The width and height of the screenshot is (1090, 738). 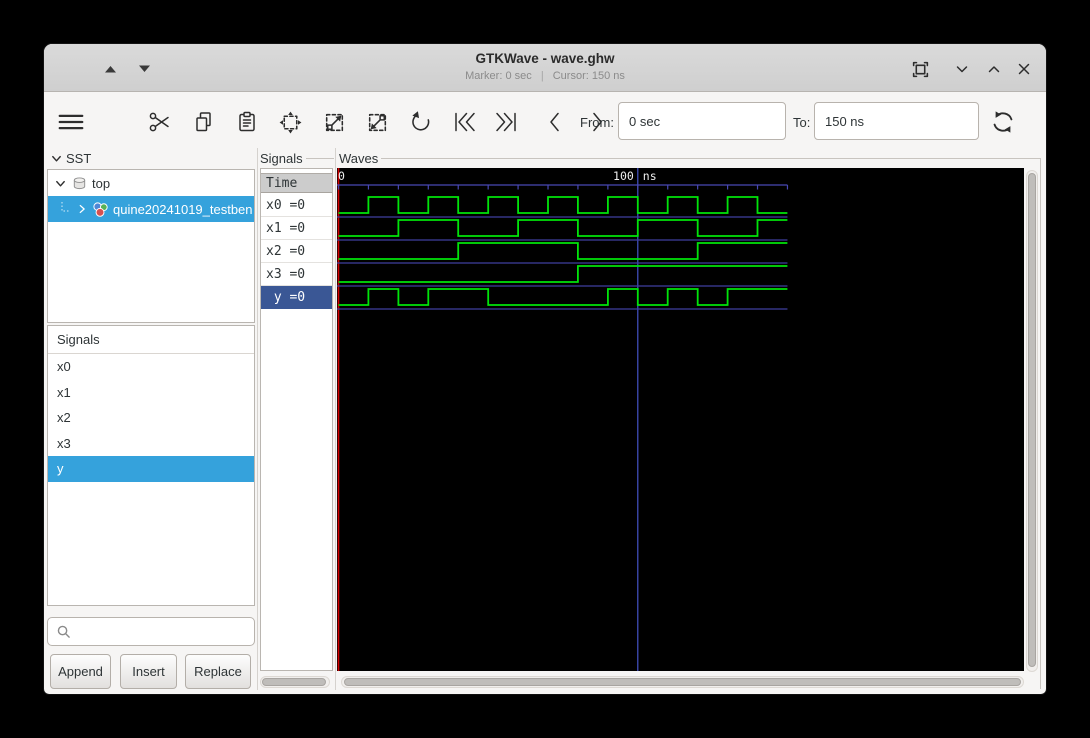 I want to click on svg-text: ns, so click(x=650, y=176).